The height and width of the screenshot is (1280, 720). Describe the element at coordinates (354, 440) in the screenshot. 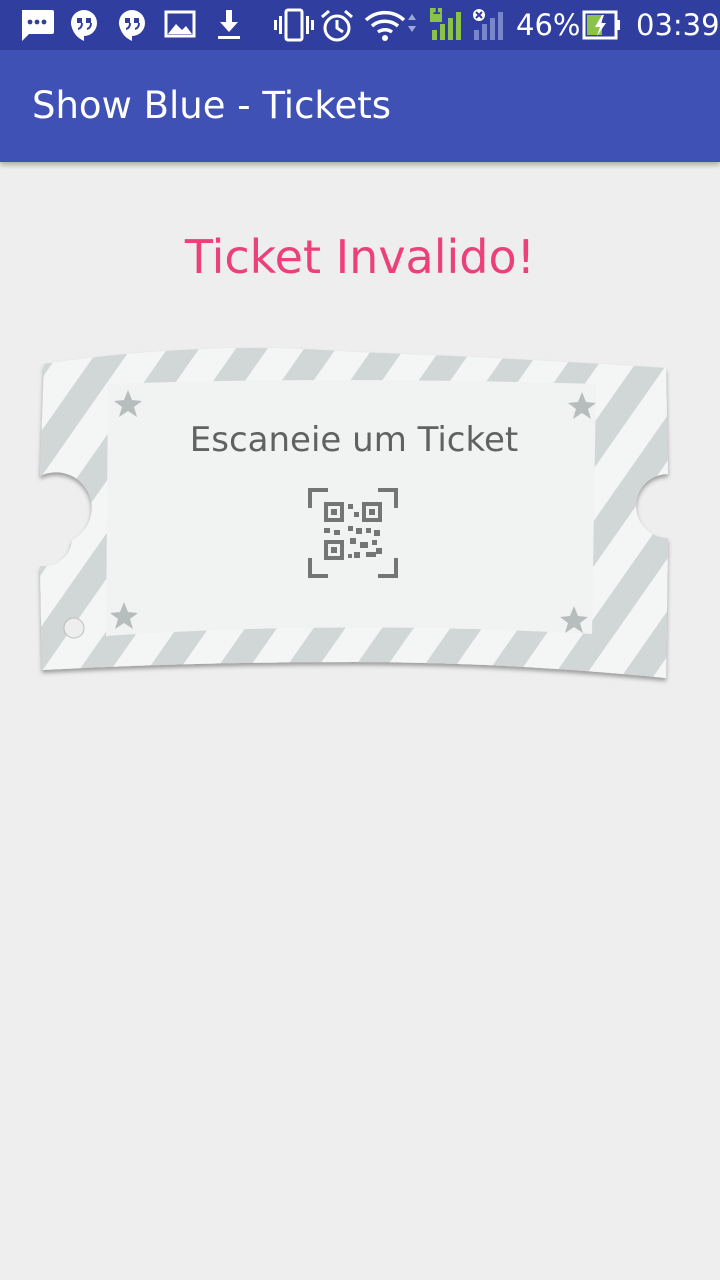

I see `ticket-label: Escaneie um Ticket` at that location.